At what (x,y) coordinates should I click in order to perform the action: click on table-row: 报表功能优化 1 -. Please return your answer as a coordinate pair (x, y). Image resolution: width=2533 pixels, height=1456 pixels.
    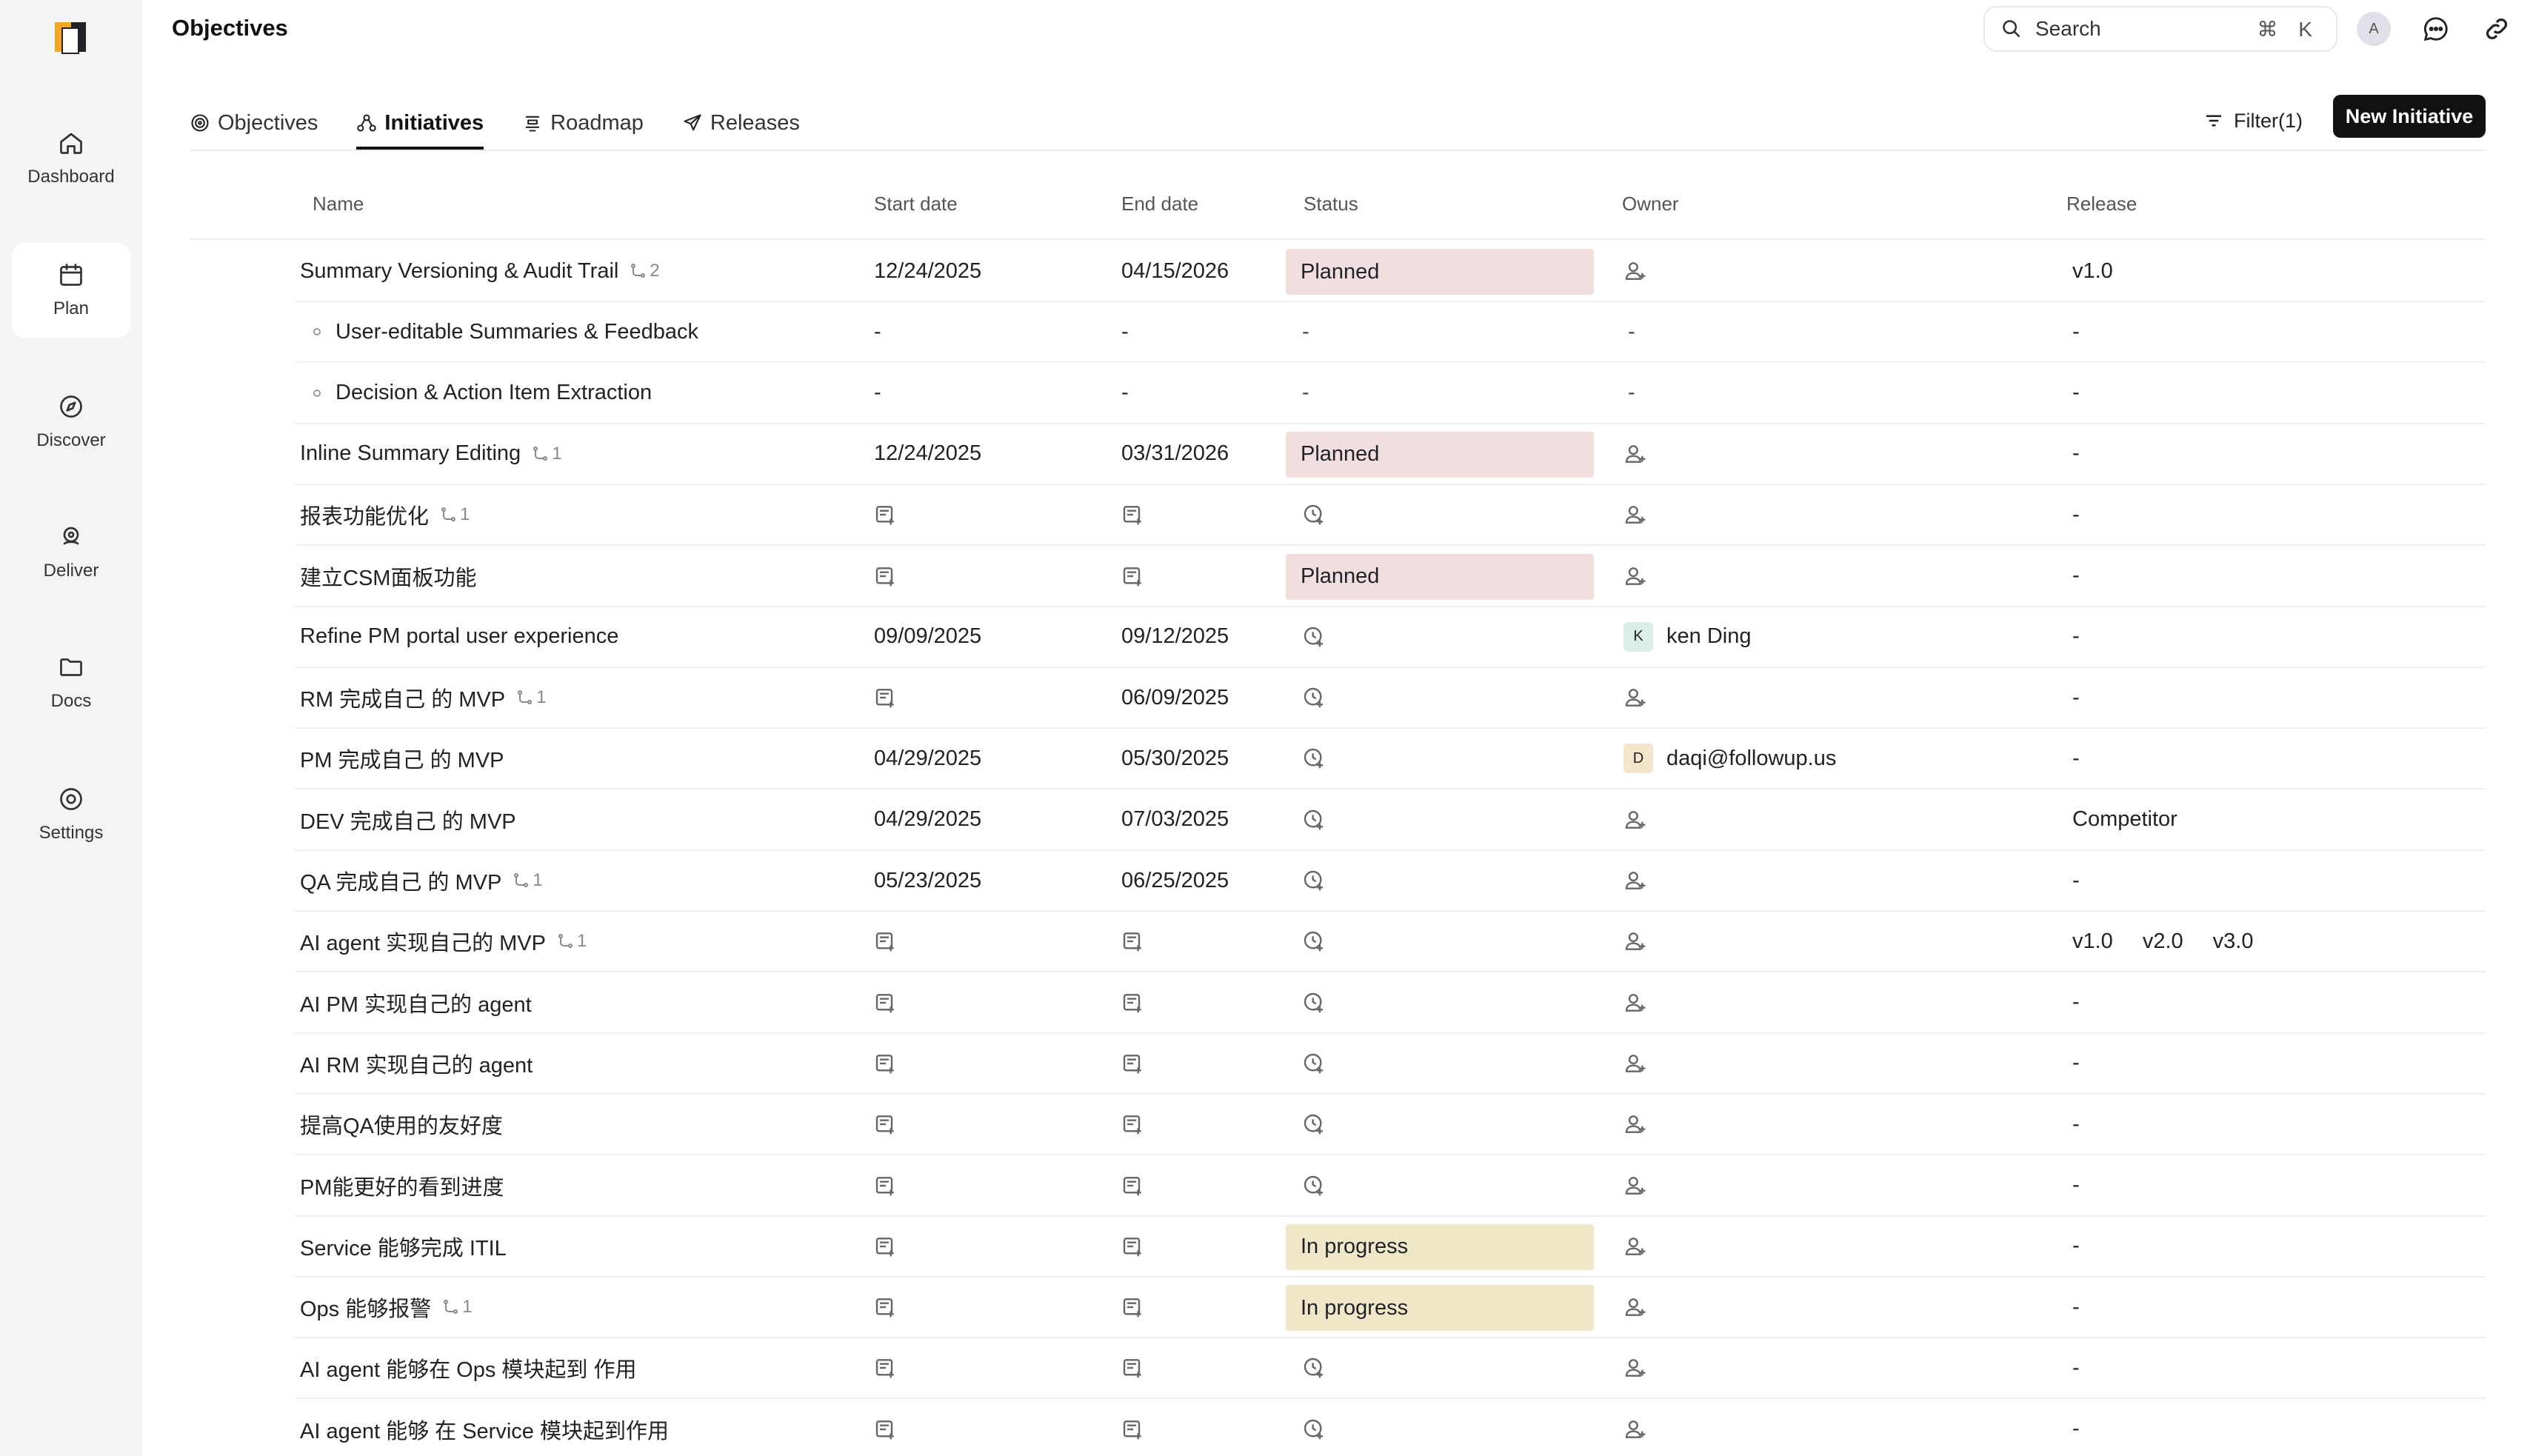
    Looking at the image, I should click on (1390, 516).